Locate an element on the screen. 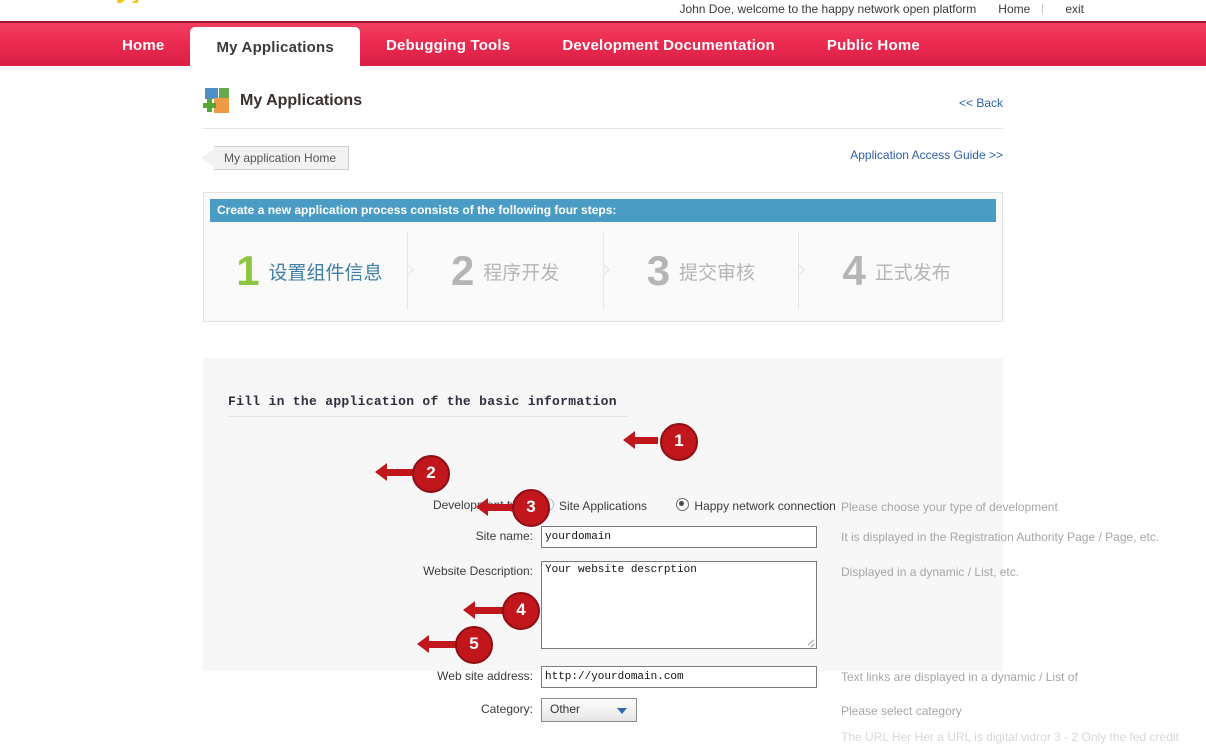 This screenshot has width=1206, height=744. radio-happy-network-connection-icon is located at coordinates (683, 504).